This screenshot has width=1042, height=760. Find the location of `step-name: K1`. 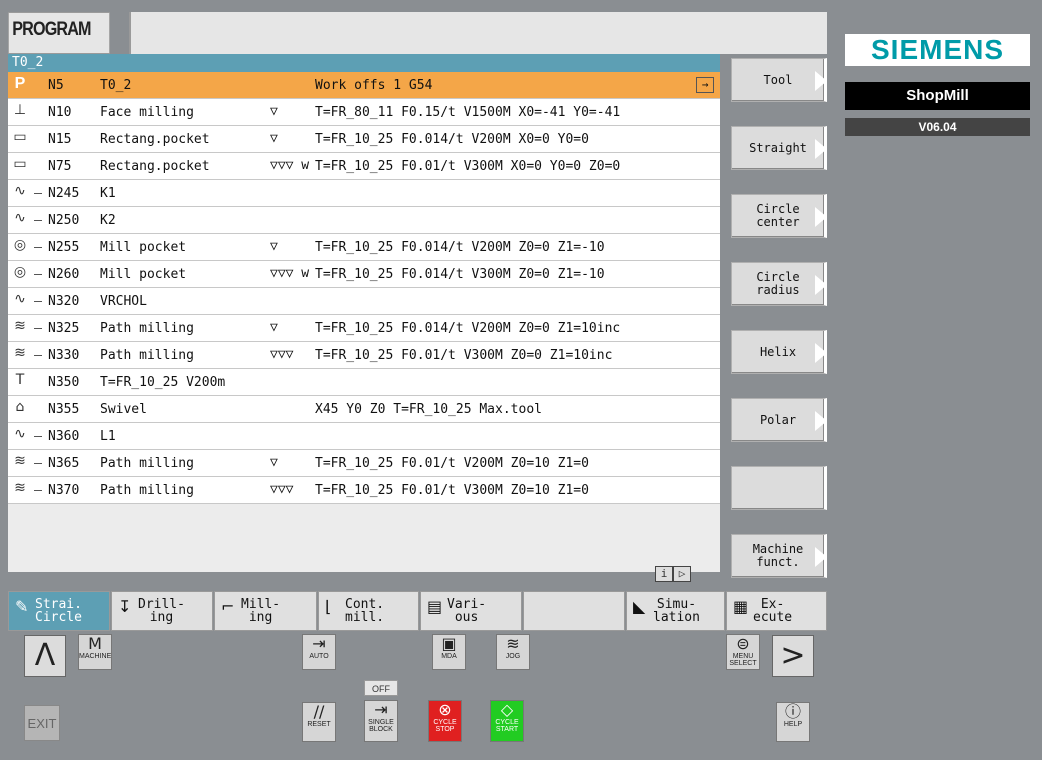

step-name: K1 is located at coordinates (108, 193).